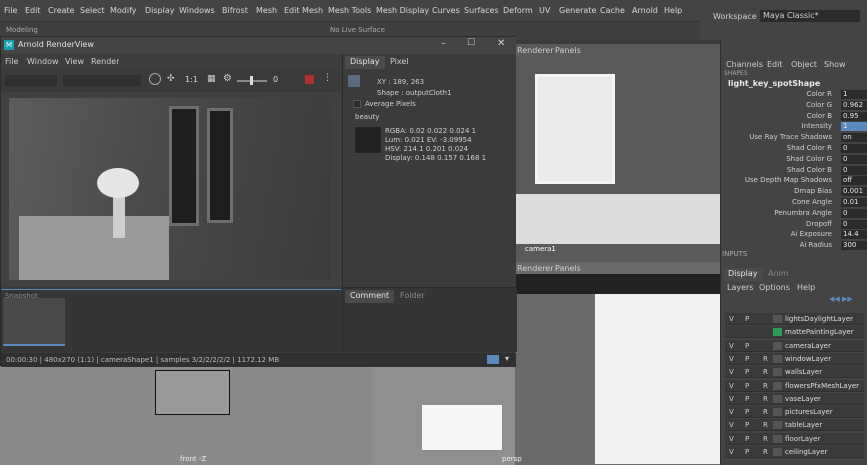  I want to click on menu-bifrost: Bifrost, so click(235, 10).